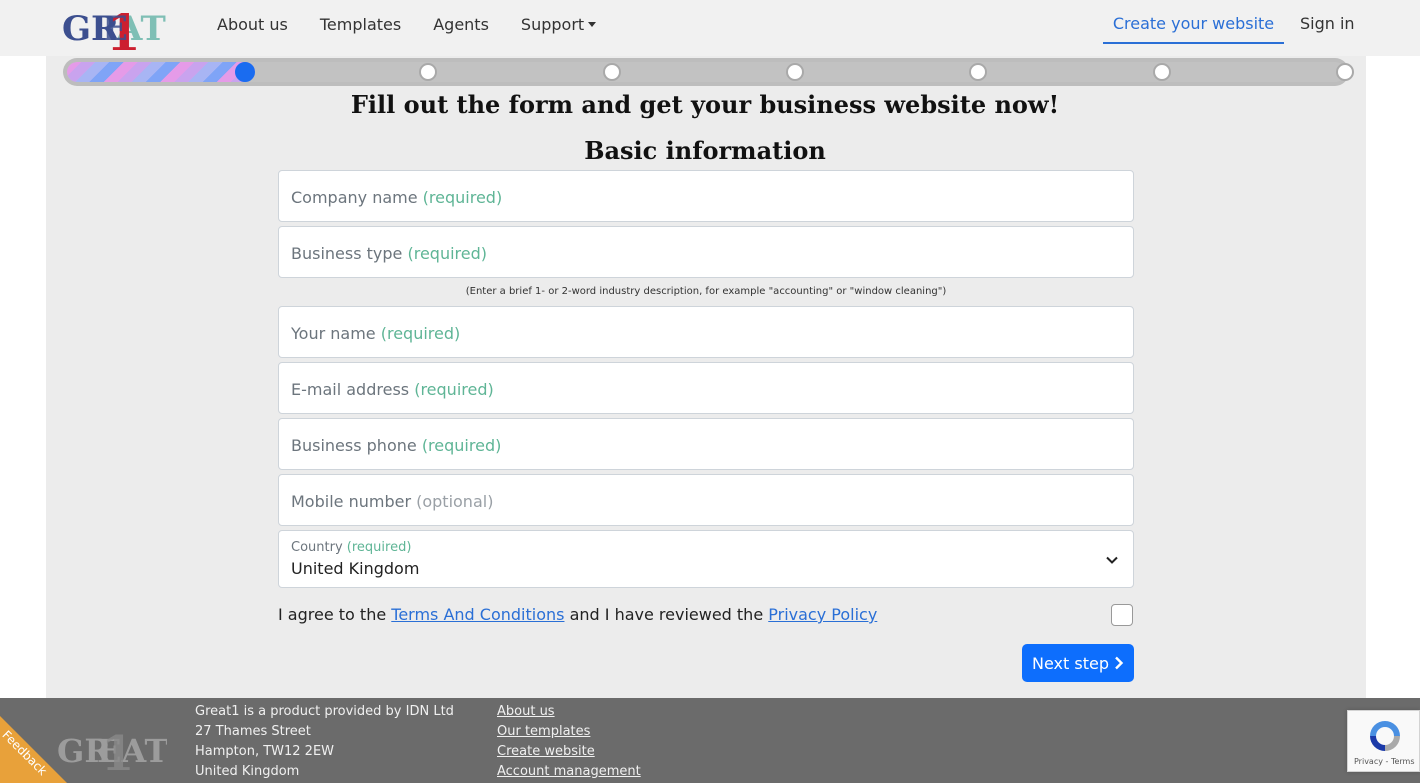 This screenshot has width=1420, height=783. What do you see at coordinates (822, 614) in the screenshot?
I see `privacy-policy-link: Privacy Policy` at bounding box center [822, 614].